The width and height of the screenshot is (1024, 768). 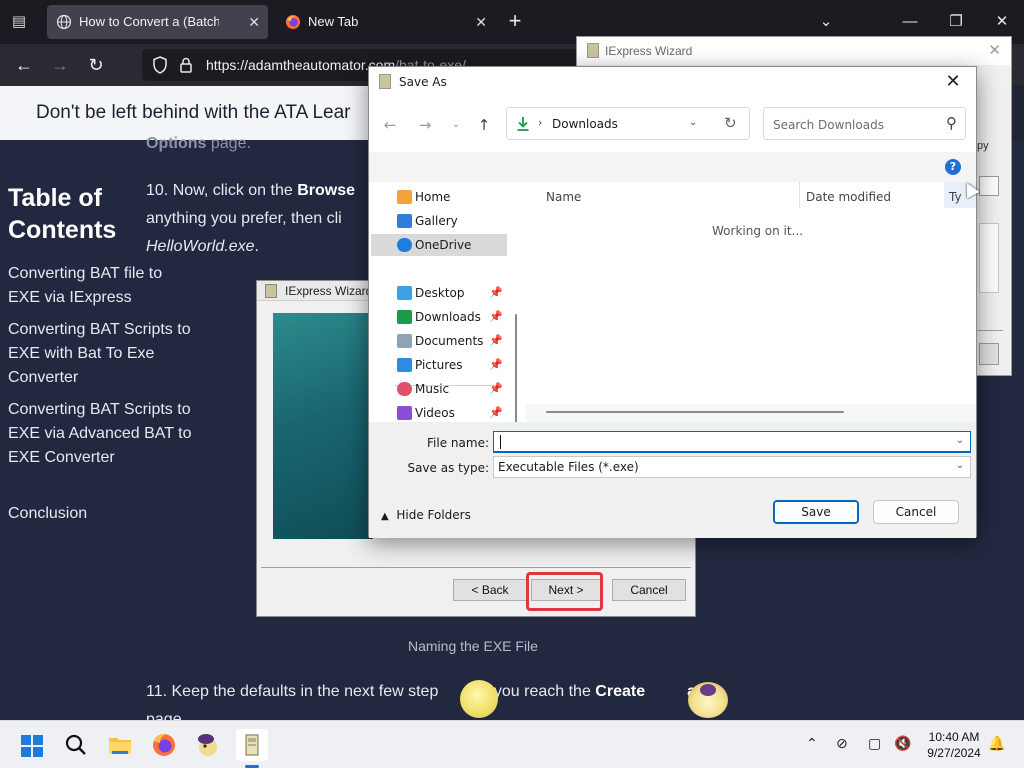 I want to click on toc-link: Conclusion, so click(x=100, y=514).